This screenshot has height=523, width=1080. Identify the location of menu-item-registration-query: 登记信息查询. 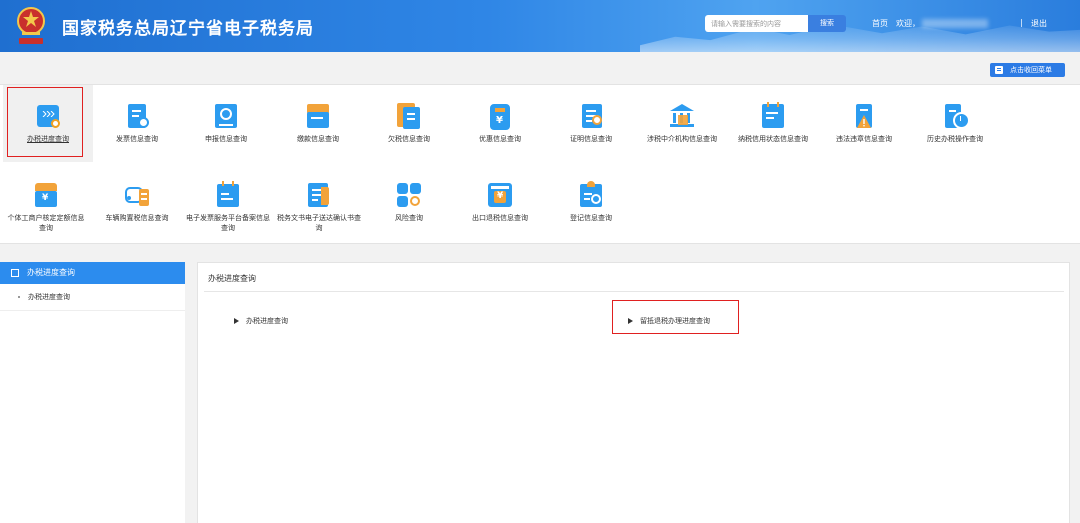
(591, 202).